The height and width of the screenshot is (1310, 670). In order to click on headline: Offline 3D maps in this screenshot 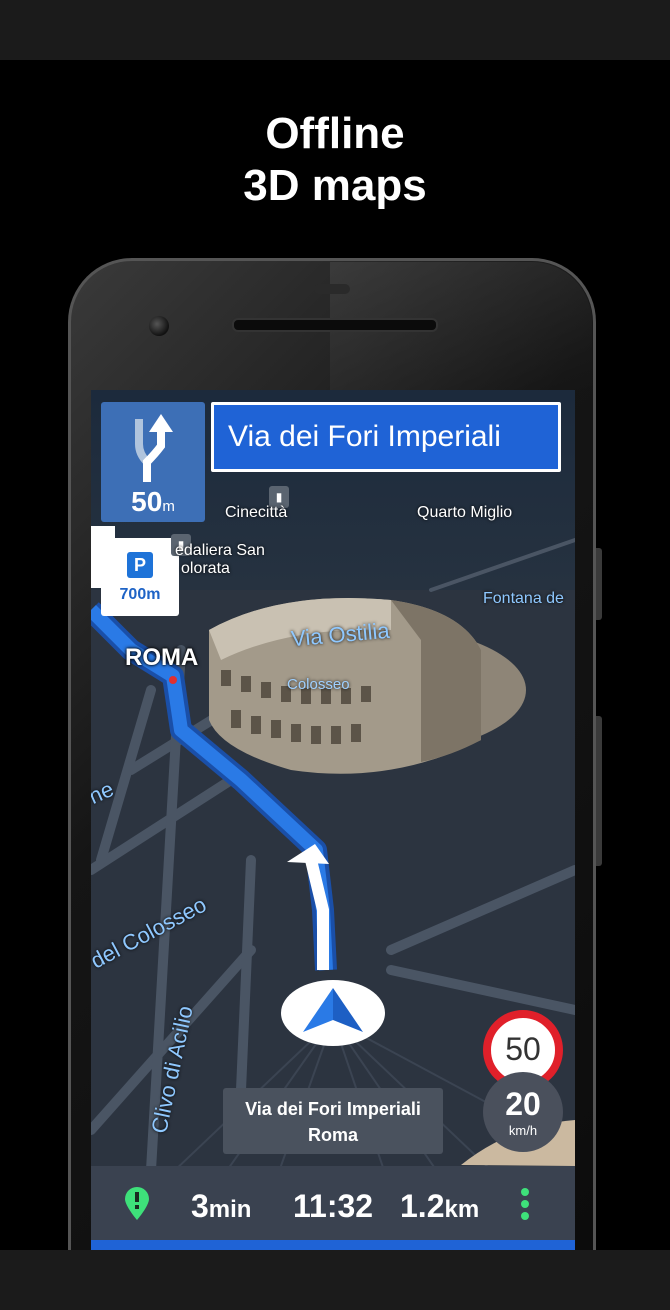, I will do `click(335, 160)`.